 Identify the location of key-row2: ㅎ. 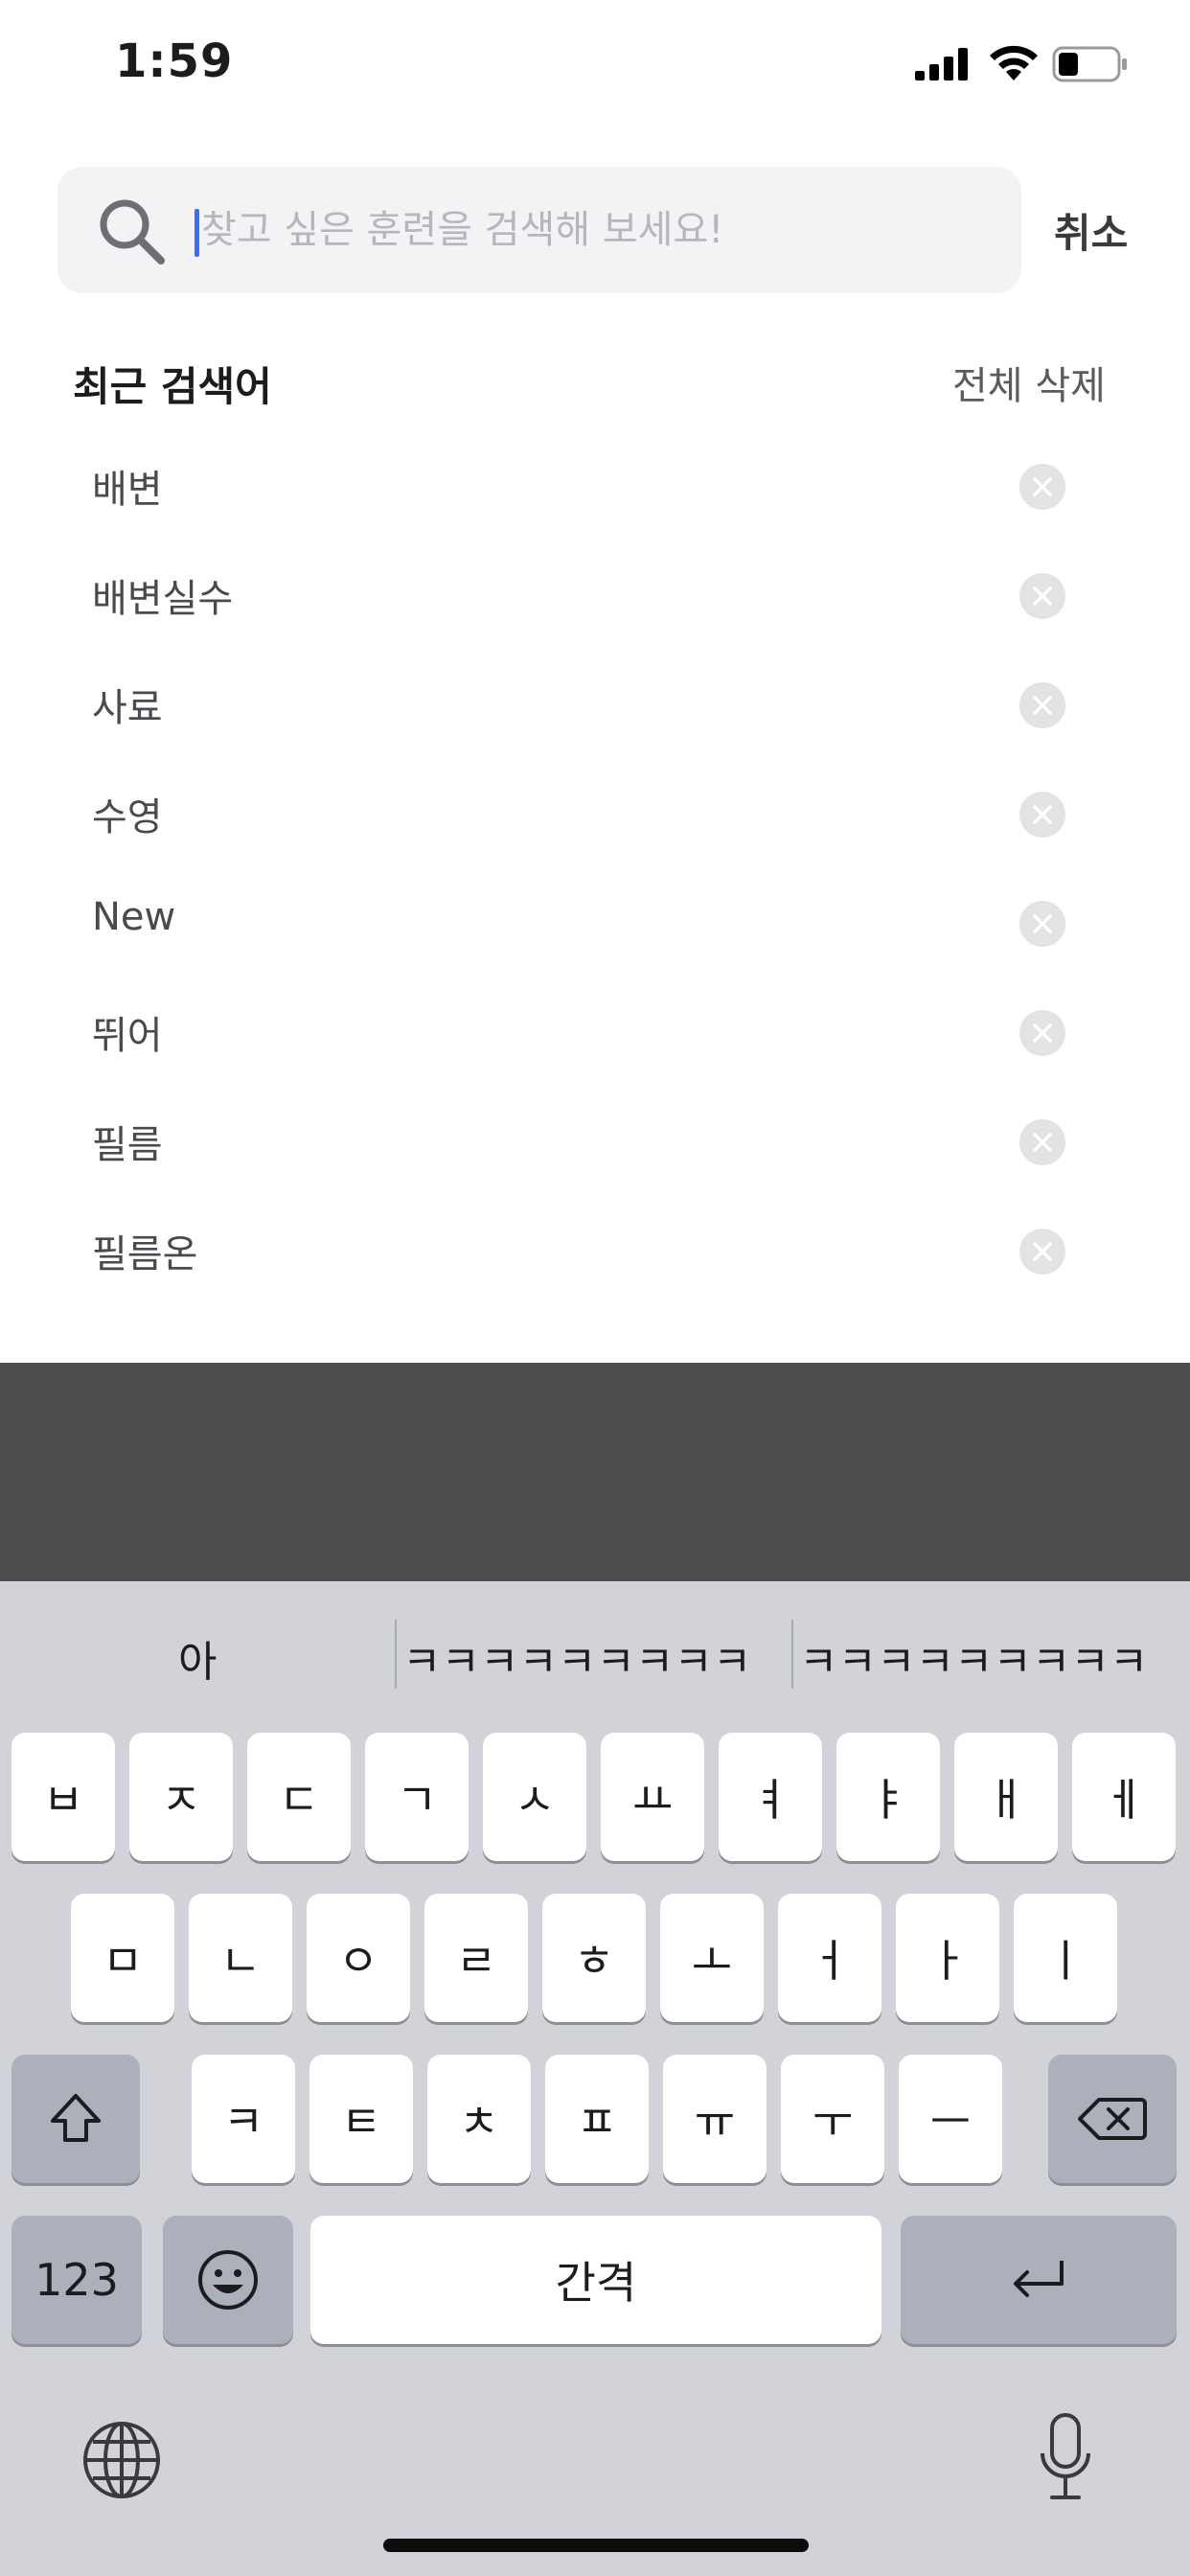
(594, 1958).